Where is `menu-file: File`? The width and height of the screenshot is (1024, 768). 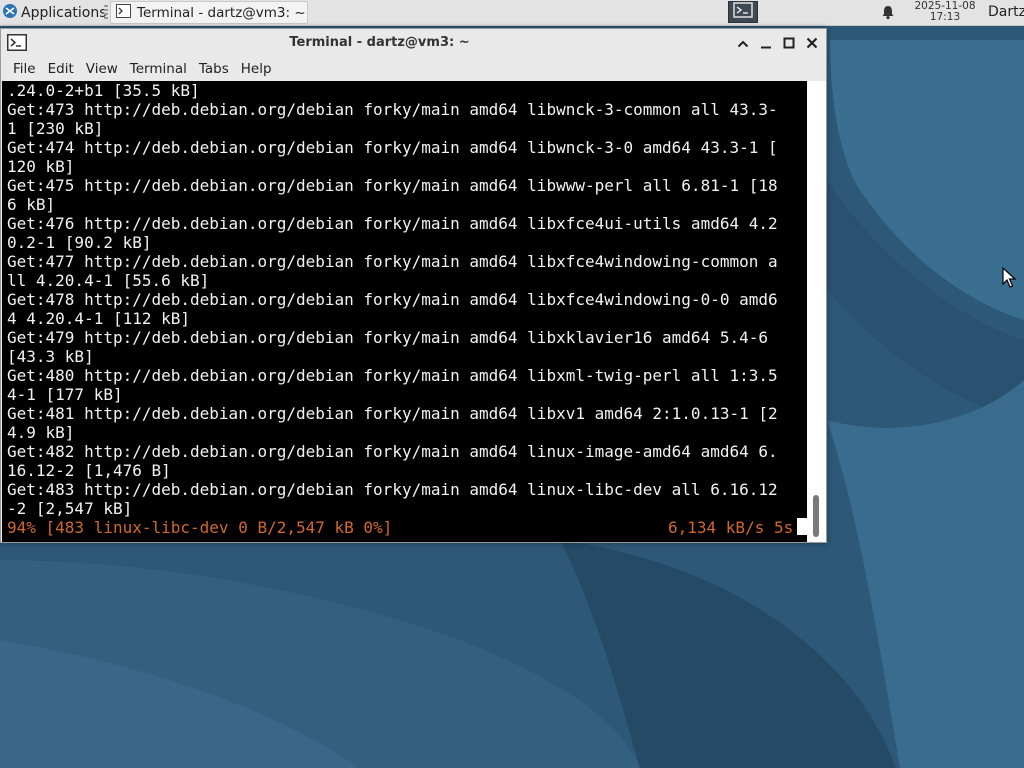
menu-file: File is located at coordinates (22, 69).